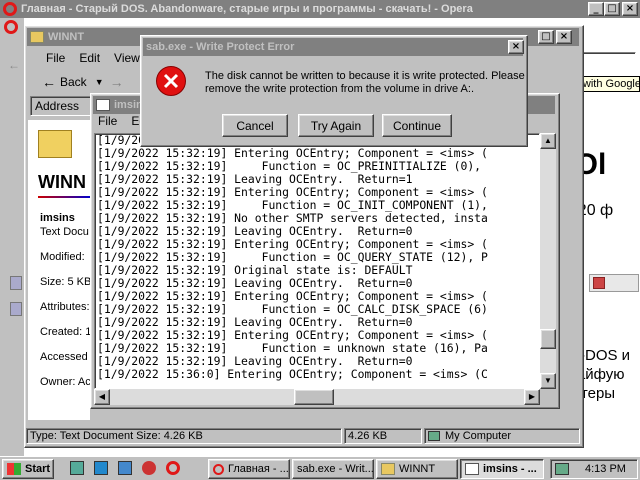  I want to click on menu-view: View, so click(127, 58).